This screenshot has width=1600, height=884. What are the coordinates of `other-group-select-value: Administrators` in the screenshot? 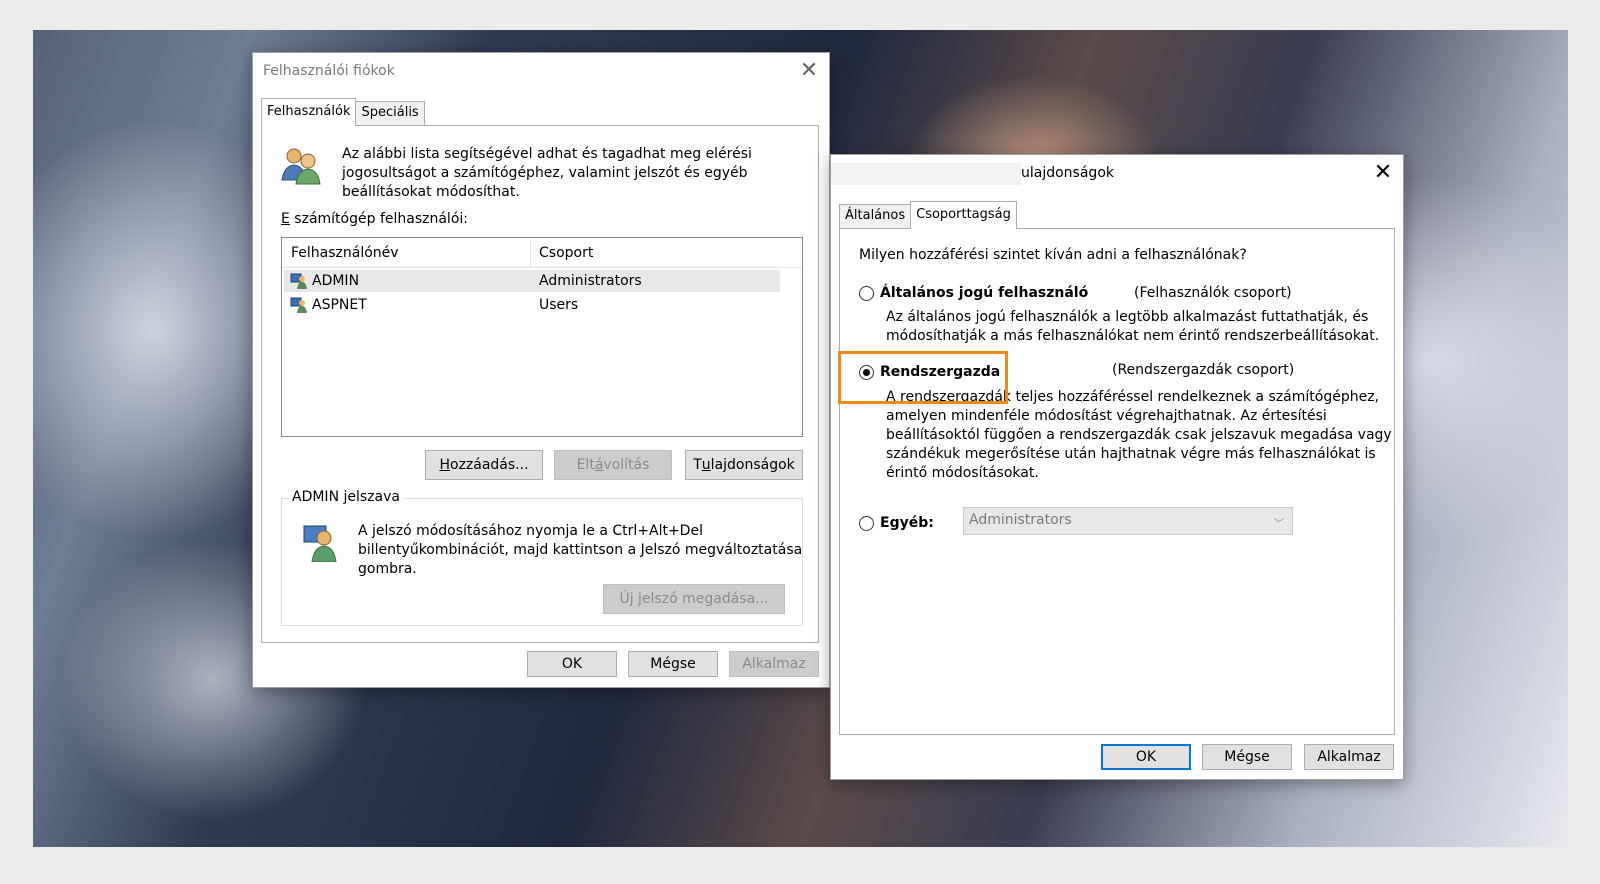 It's located at (1020, 520).